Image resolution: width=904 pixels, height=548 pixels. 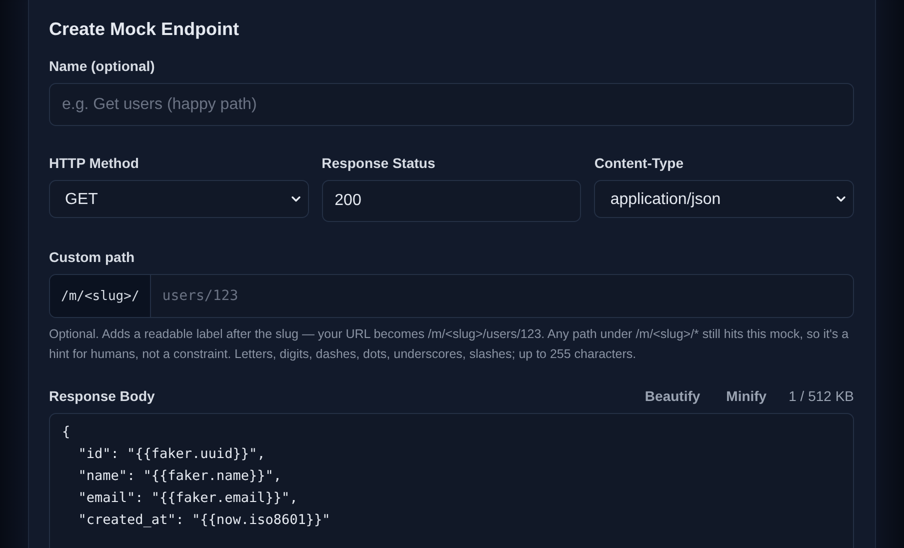 What do you see at coordinates (102, 66) in the screenshot?
I see `field-label: Name (optional)` at bounding box center [102, 66].